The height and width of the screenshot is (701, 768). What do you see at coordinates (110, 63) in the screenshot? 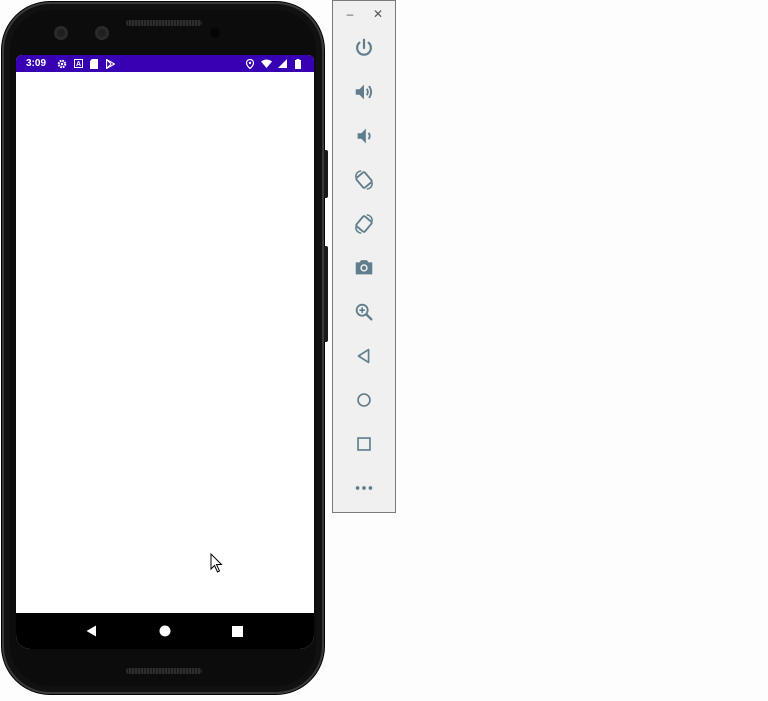
I see `play-store-icon` at bounding box center [110, 63].